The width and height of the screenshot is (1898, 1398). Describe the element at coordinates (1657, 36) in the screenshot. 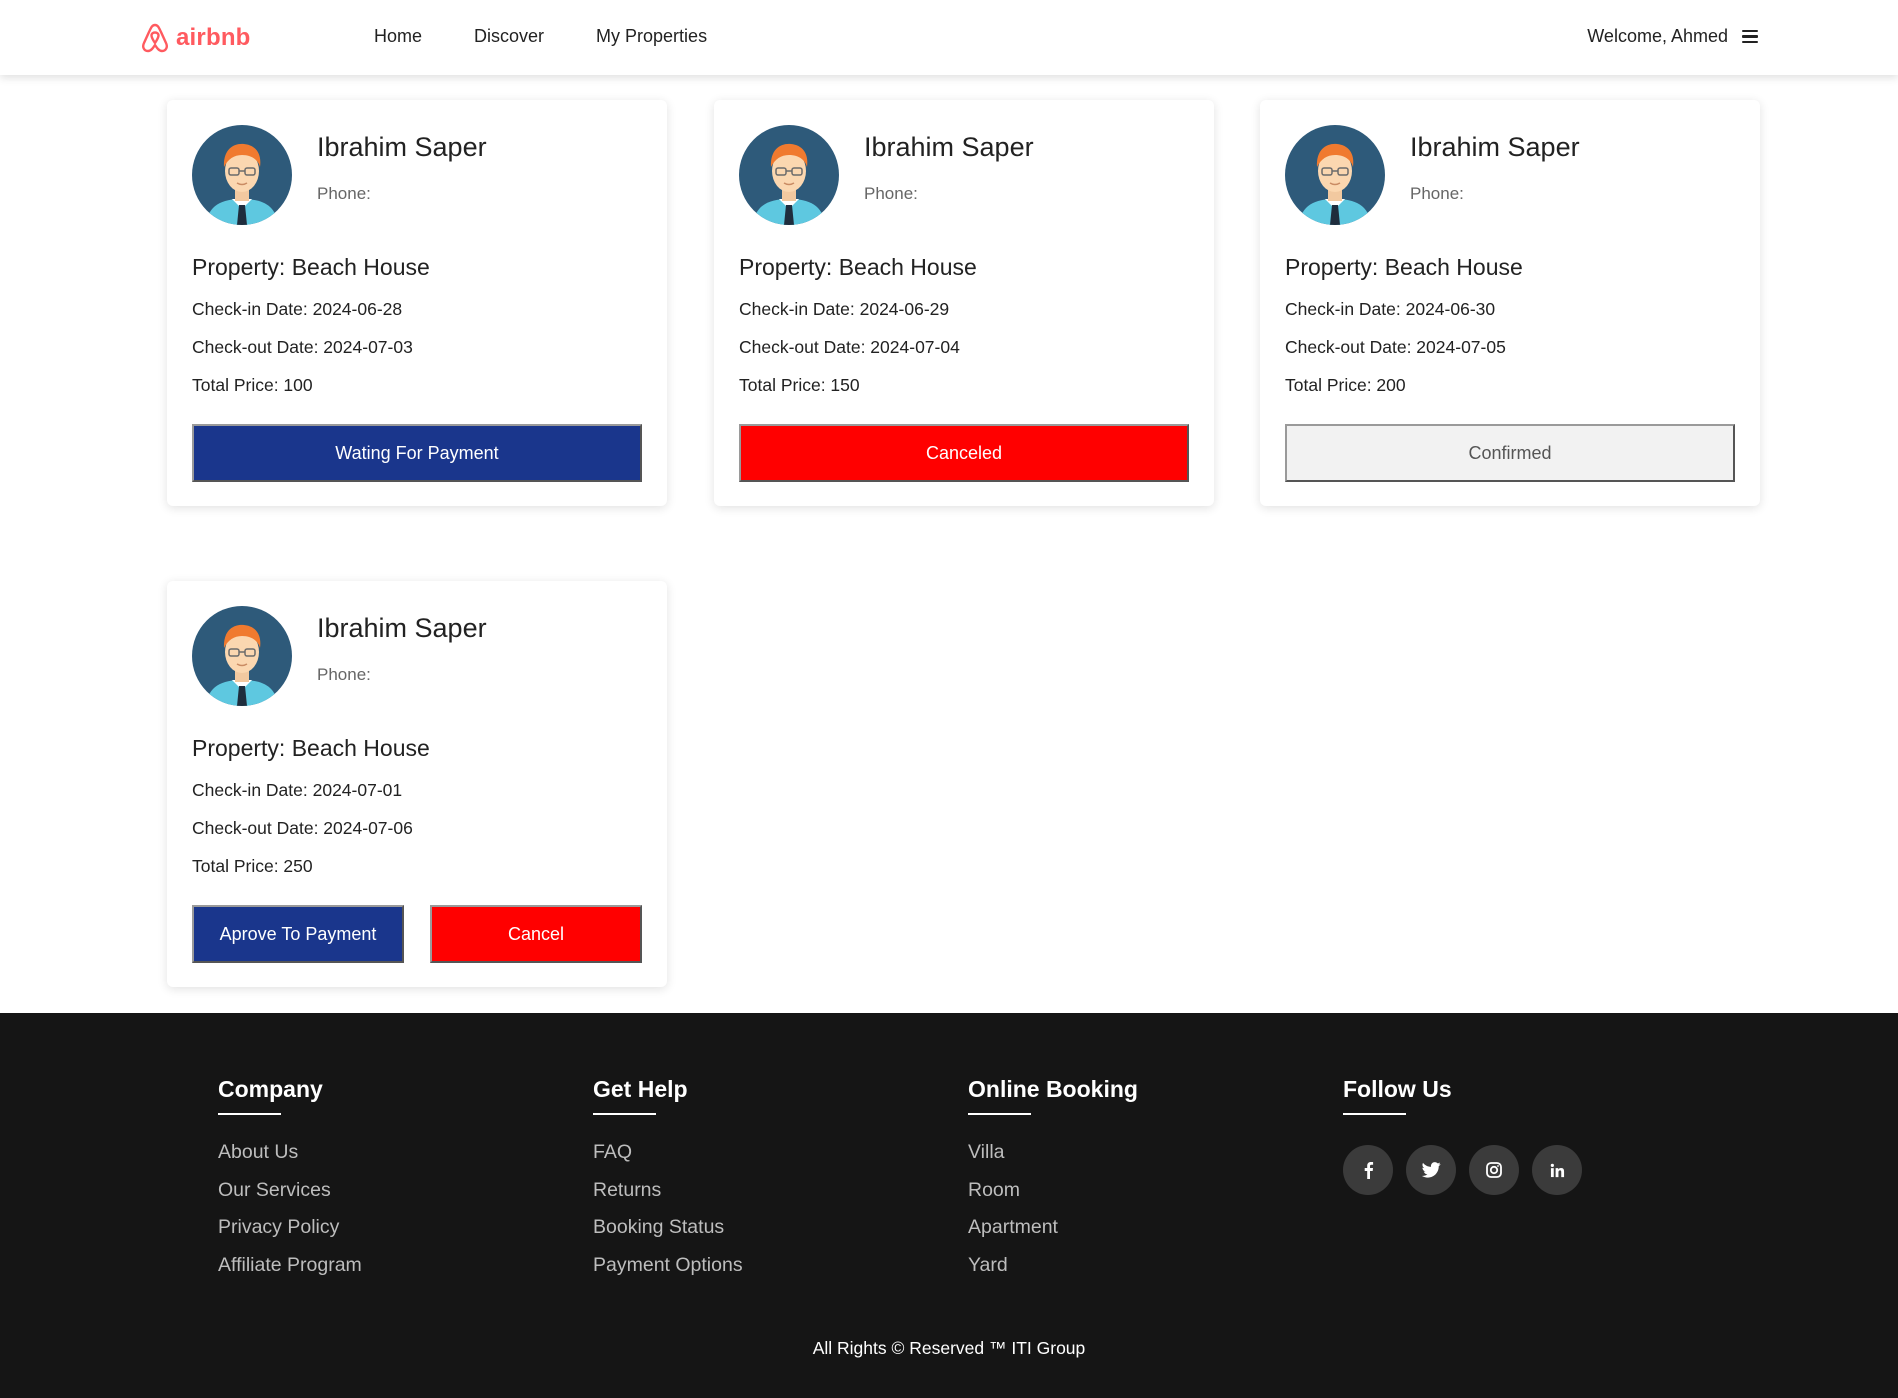

I see `welcome-text: Welcome, Ahmed` at that location.